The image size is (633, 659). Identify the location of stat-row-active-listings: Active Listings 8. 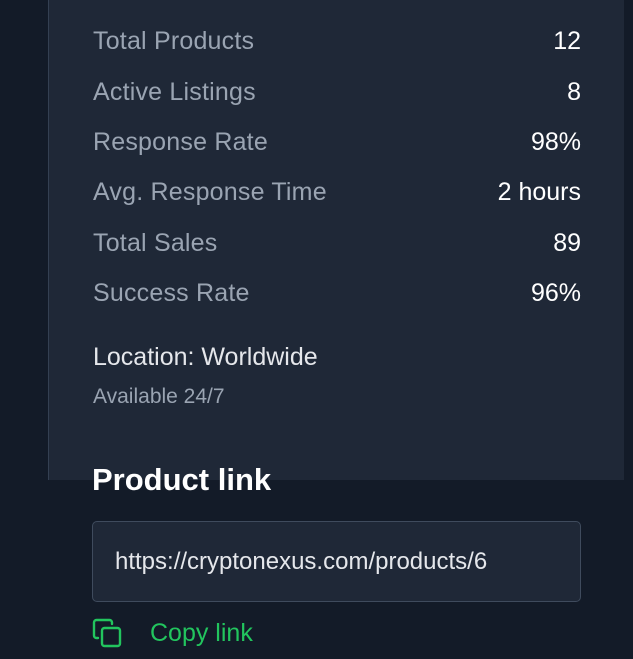
(337, 92).